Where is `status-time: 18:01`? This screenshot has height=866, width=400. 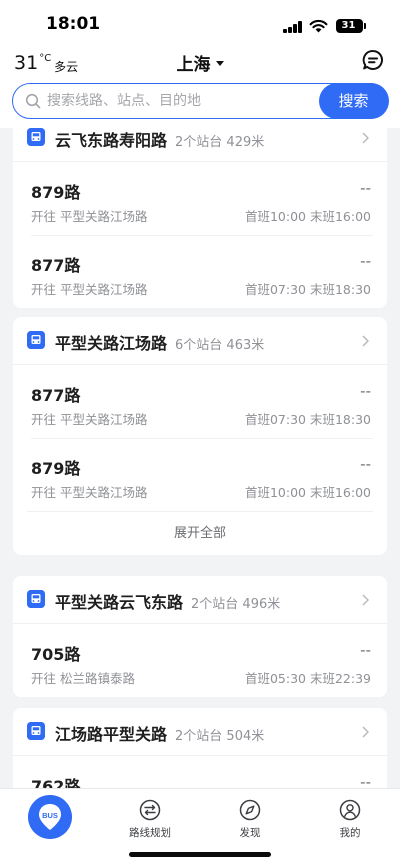 status-time: 18:01 is located at coordinates (73, 24).